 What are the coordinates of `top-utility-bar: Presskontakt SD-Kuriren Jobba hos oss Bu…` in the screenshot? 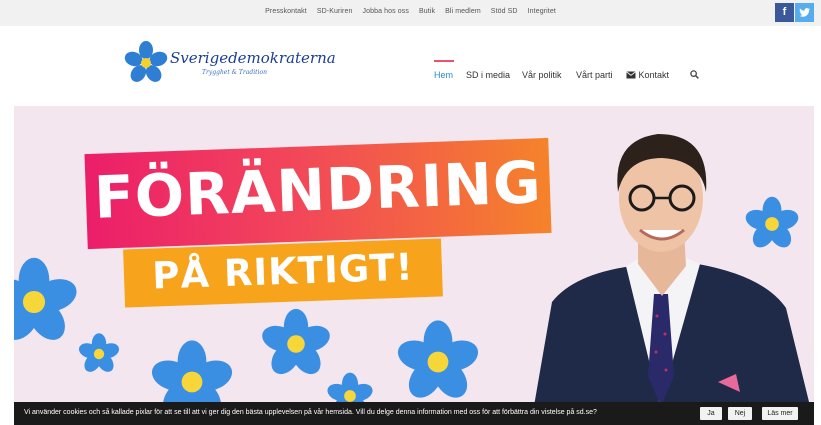 It's located at (410, 13).